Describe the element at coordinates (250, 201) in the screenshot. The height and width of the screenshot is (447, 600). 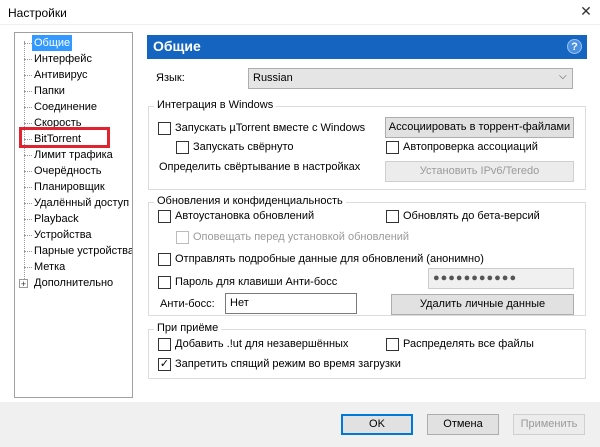
I see `updates-title: Обновления и конфиденциальность` at that location.